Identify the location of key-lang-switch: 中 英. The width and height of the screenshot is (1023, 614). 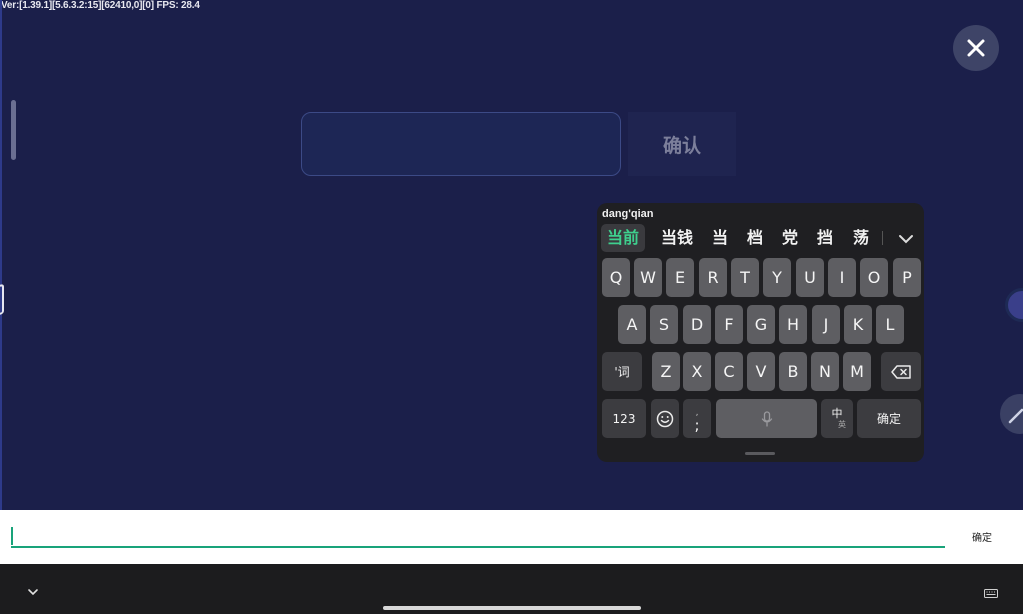
(837, 418).